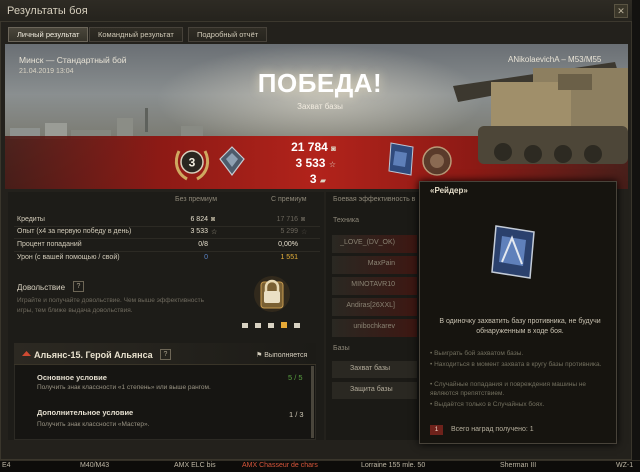  I want to click on stat-damage-own: 1 551, so click(289, 257).